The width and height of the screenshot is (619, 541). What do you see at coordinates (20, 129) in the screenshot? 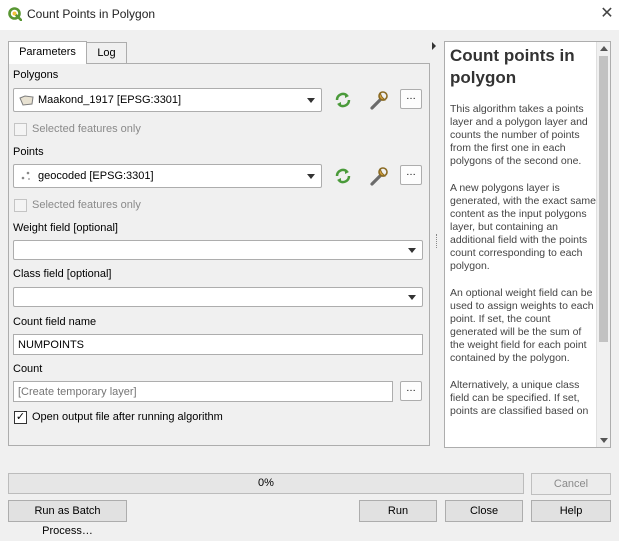
I see `polygons-selected-only-checkbox` at bounding box center [20, 129].